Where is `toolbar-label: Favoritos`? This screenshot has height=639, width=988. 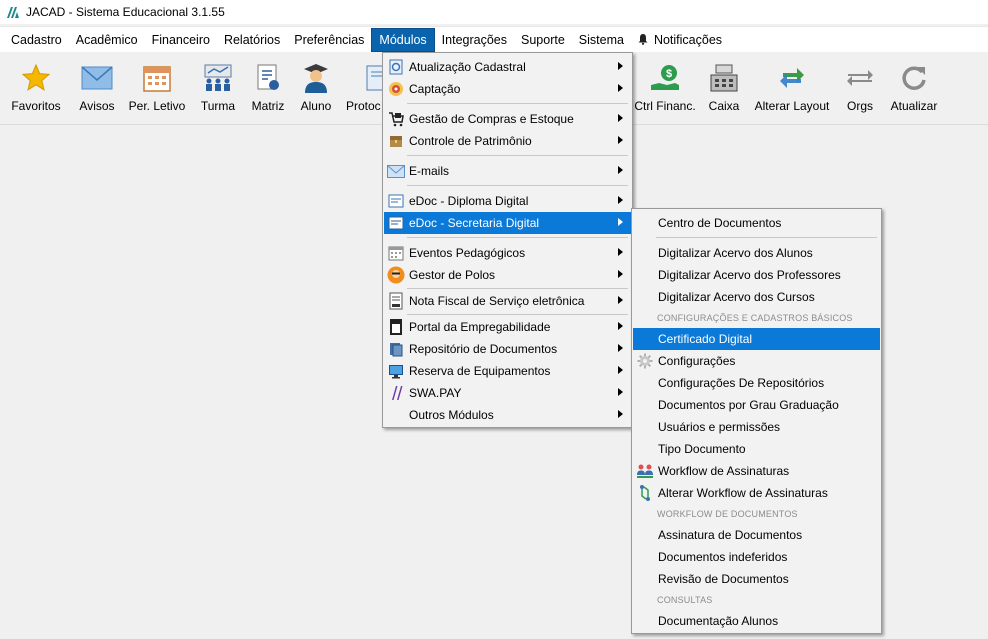
toolbar-label: Favoritos is located at coordinates (36, 106).